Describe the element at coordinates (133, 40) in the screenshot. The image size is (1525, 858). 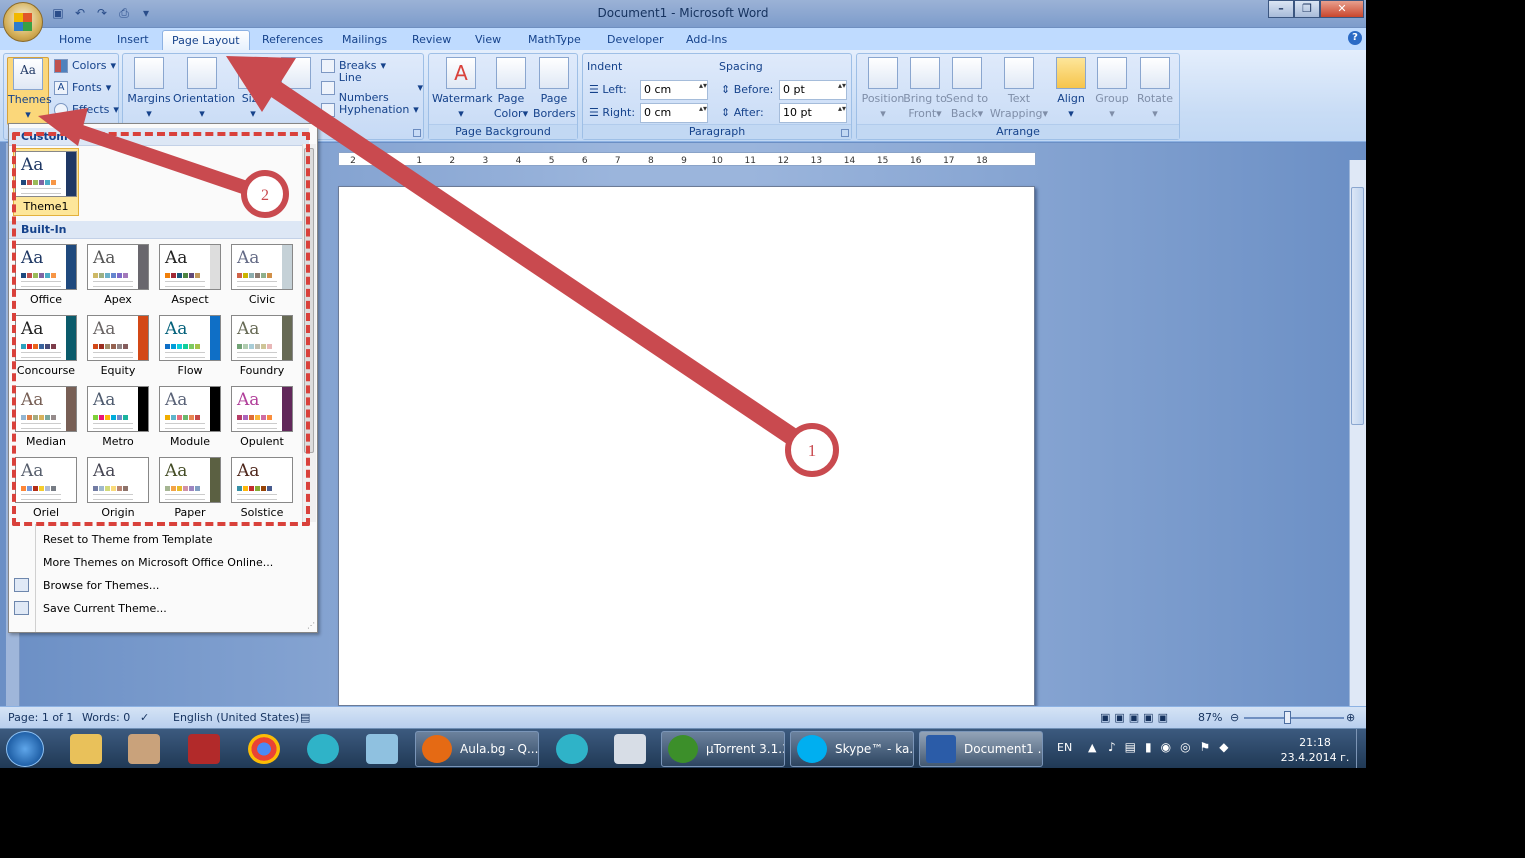
I see `tab-insert: Insert` at that location.